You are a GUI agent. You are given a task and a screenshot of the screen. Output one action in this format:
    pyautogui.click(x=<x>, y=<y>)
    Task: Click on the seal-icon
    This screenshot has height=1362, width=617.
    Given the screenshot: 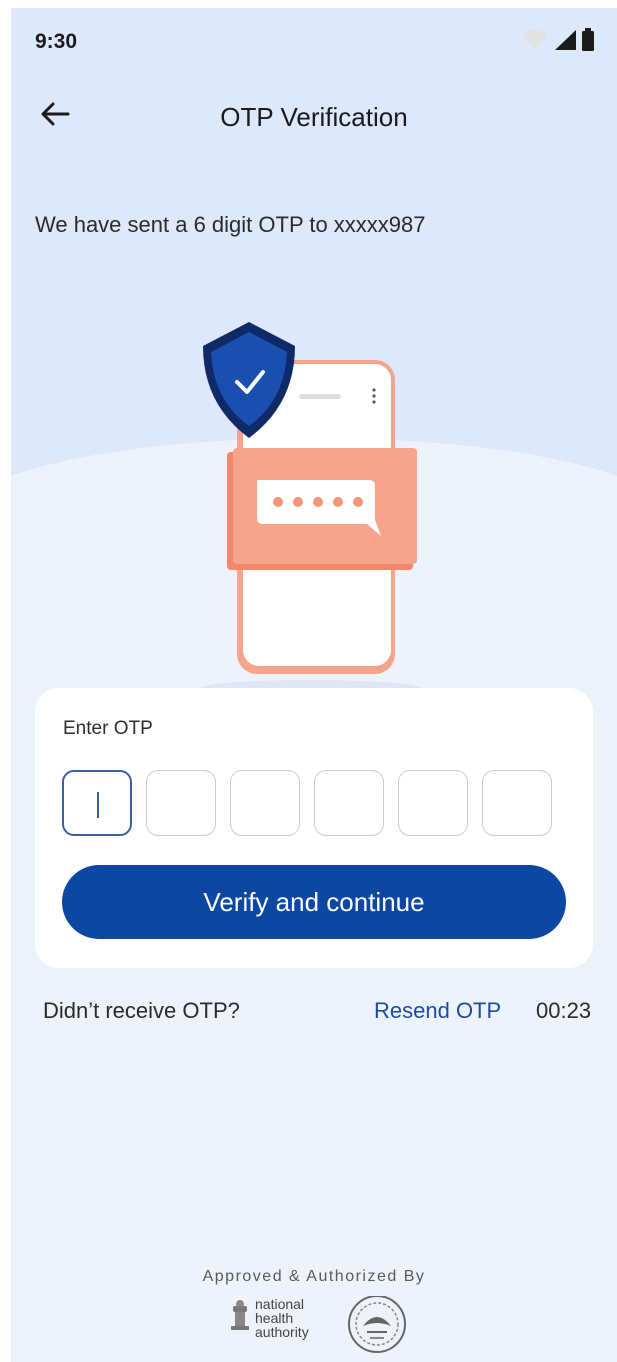 What is the action you would take?
    pyautogui.click(x=377, y=1324)
    